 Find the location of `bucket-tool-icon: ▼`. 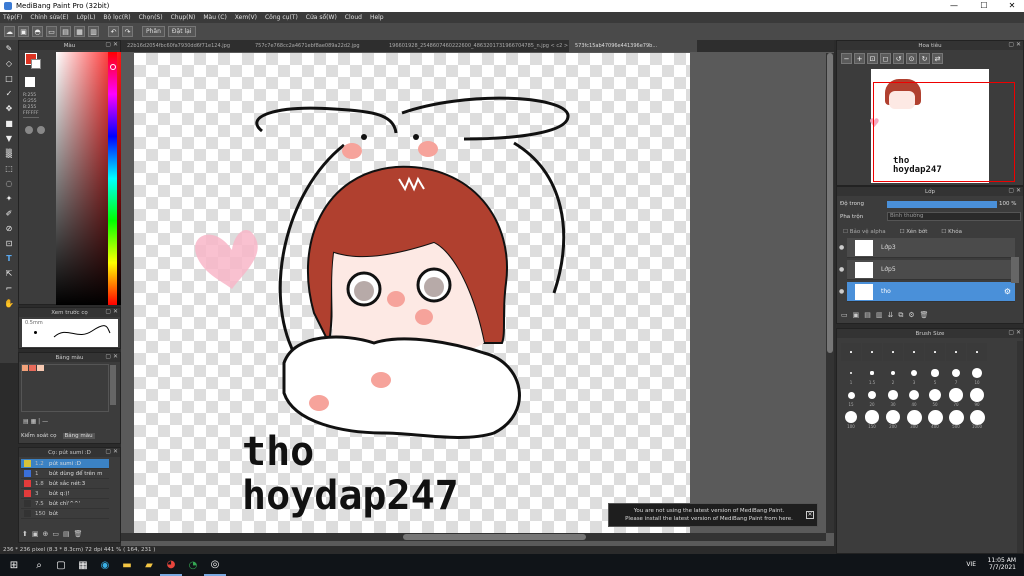

bucket-tool-icon: ▼ is located at coordinates (9, 138).